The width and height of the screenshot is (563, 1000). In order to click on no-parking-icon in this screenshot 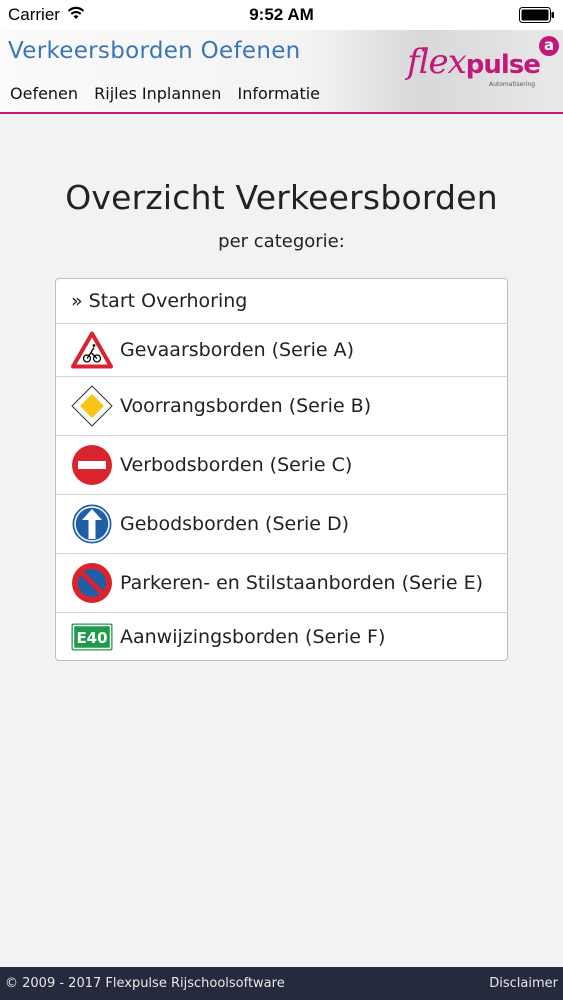, I will do `click(92, 583)`.